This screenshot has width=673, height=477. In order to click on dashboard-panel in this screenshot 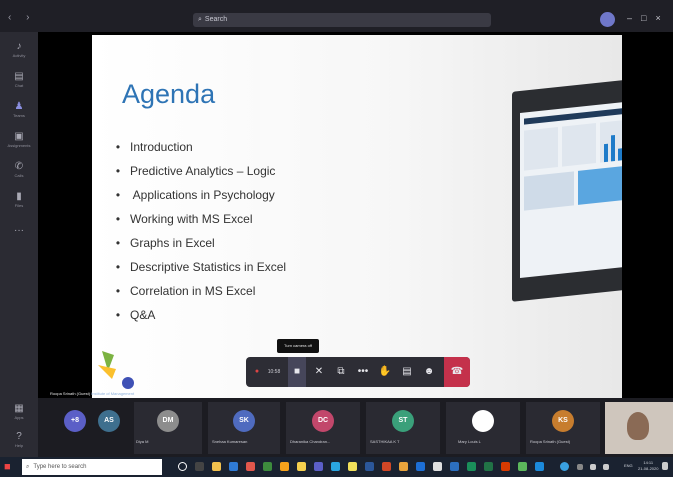, I will do `click(541, 148)`.